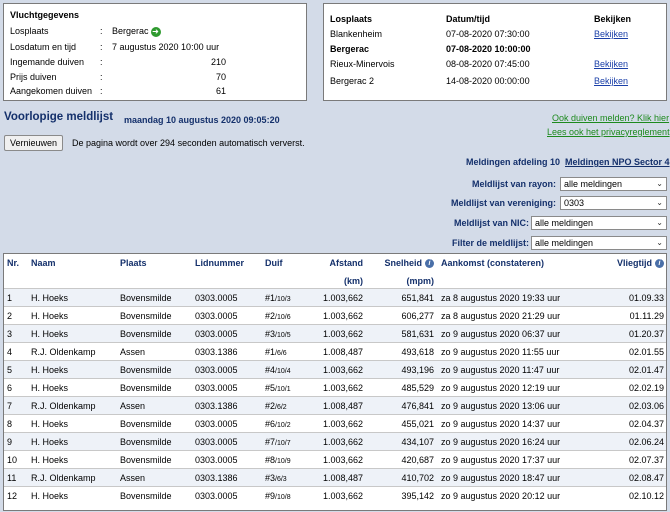  I want to click on cell-snelheid: 420,687, so click(402, 459).